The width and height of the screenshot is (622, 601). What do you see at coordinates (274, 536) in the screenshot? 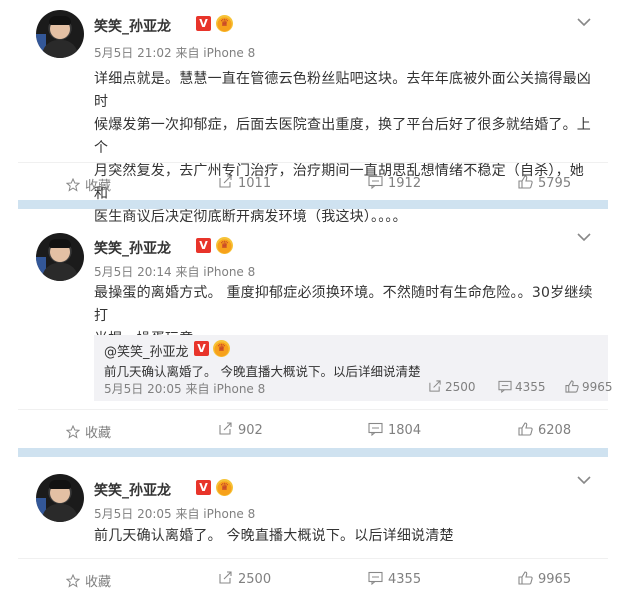
I see `text-line: 前几天确认离婚了。 今晚直播大概说下。以后详细说清楚` at bounding box center [274, 536].